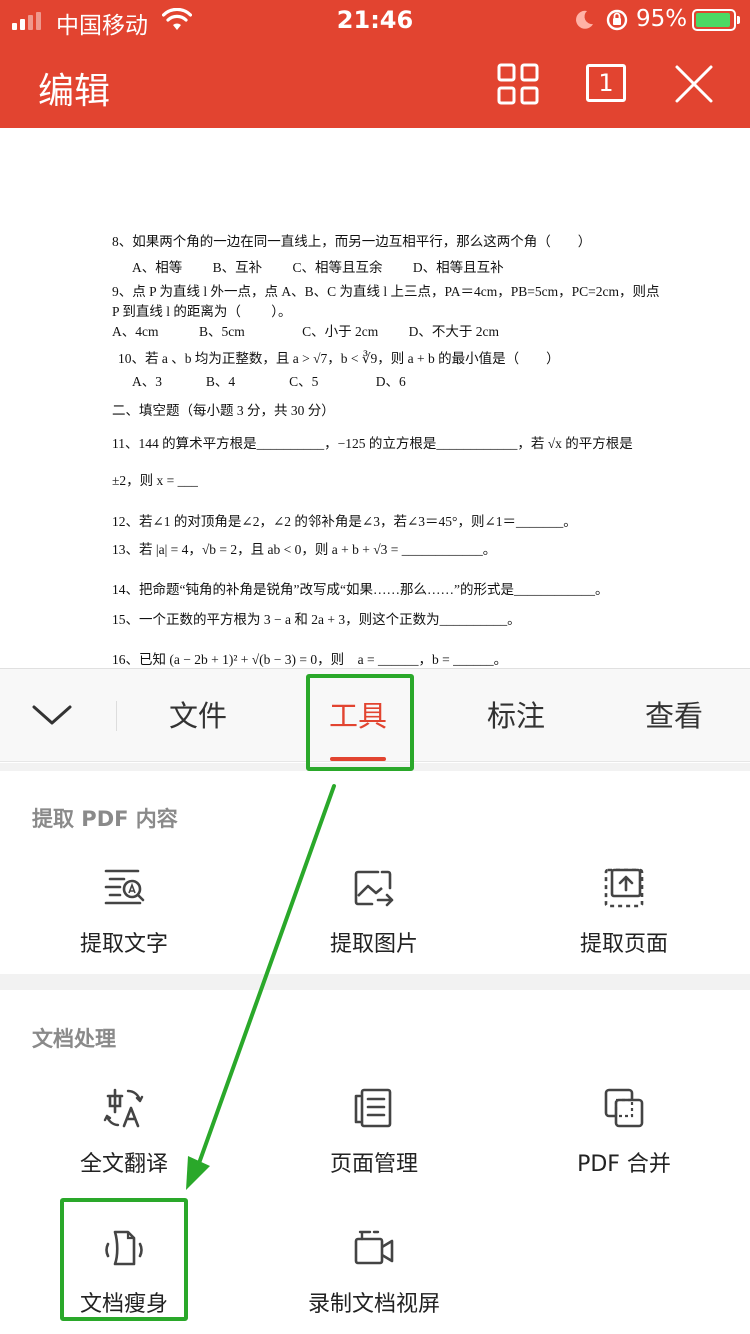 This screenshot has height=1334, width=750. I want to click on grid-view-button, so click(518, 84).